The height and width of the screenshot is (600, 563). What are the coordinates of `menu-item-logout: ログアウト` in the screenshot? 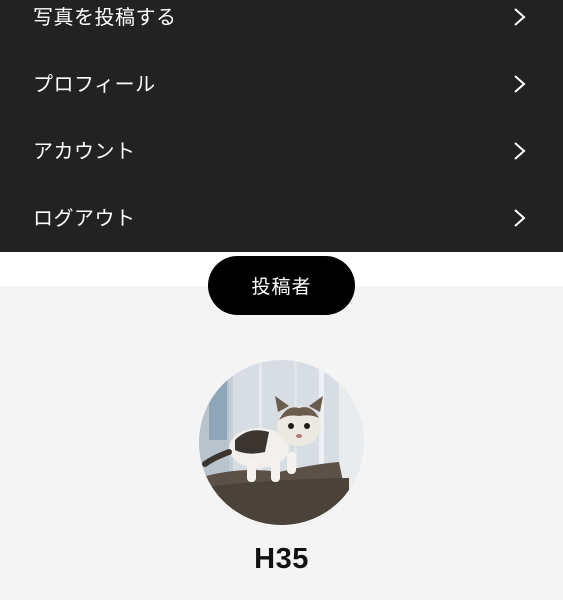 It's located at (281, 217).